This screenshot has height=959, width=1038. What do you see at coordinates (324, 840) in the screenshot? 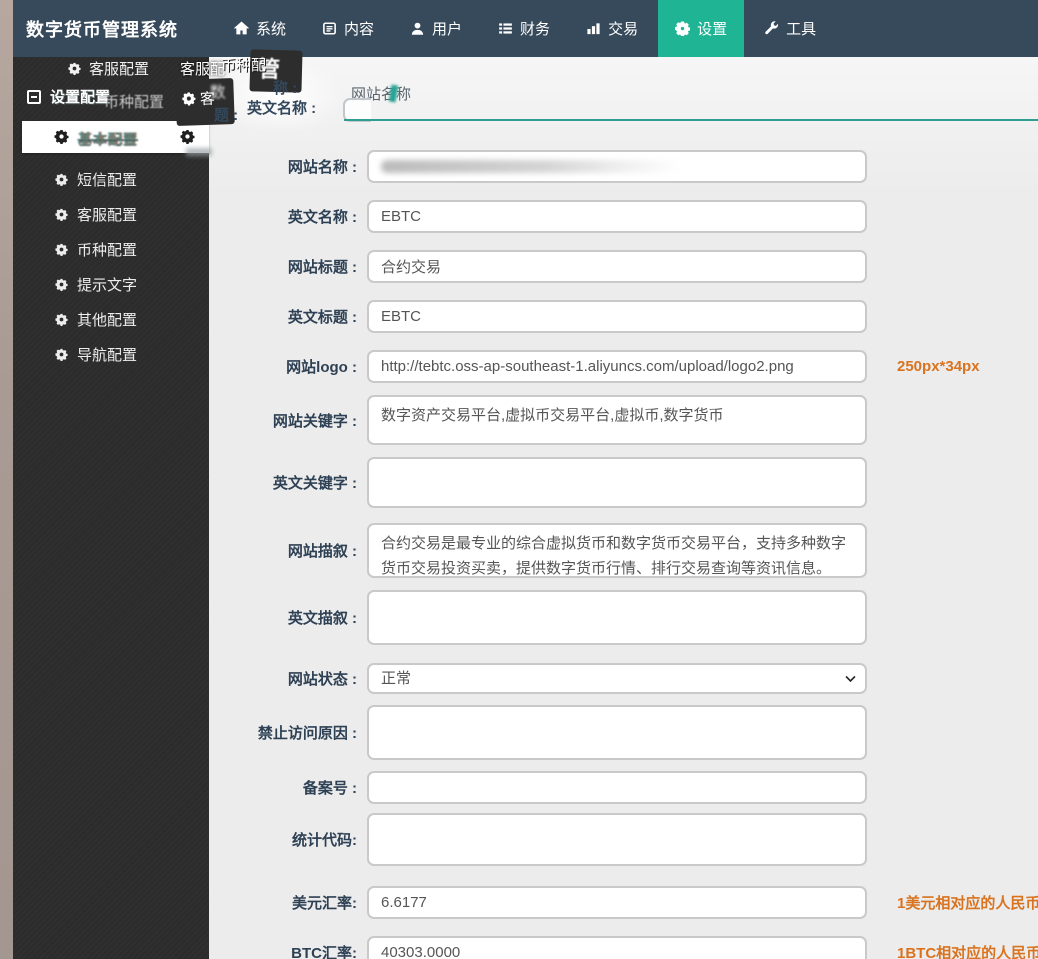
I see `stats-code-label: 统计代码:` at bounding box center [324, 840].